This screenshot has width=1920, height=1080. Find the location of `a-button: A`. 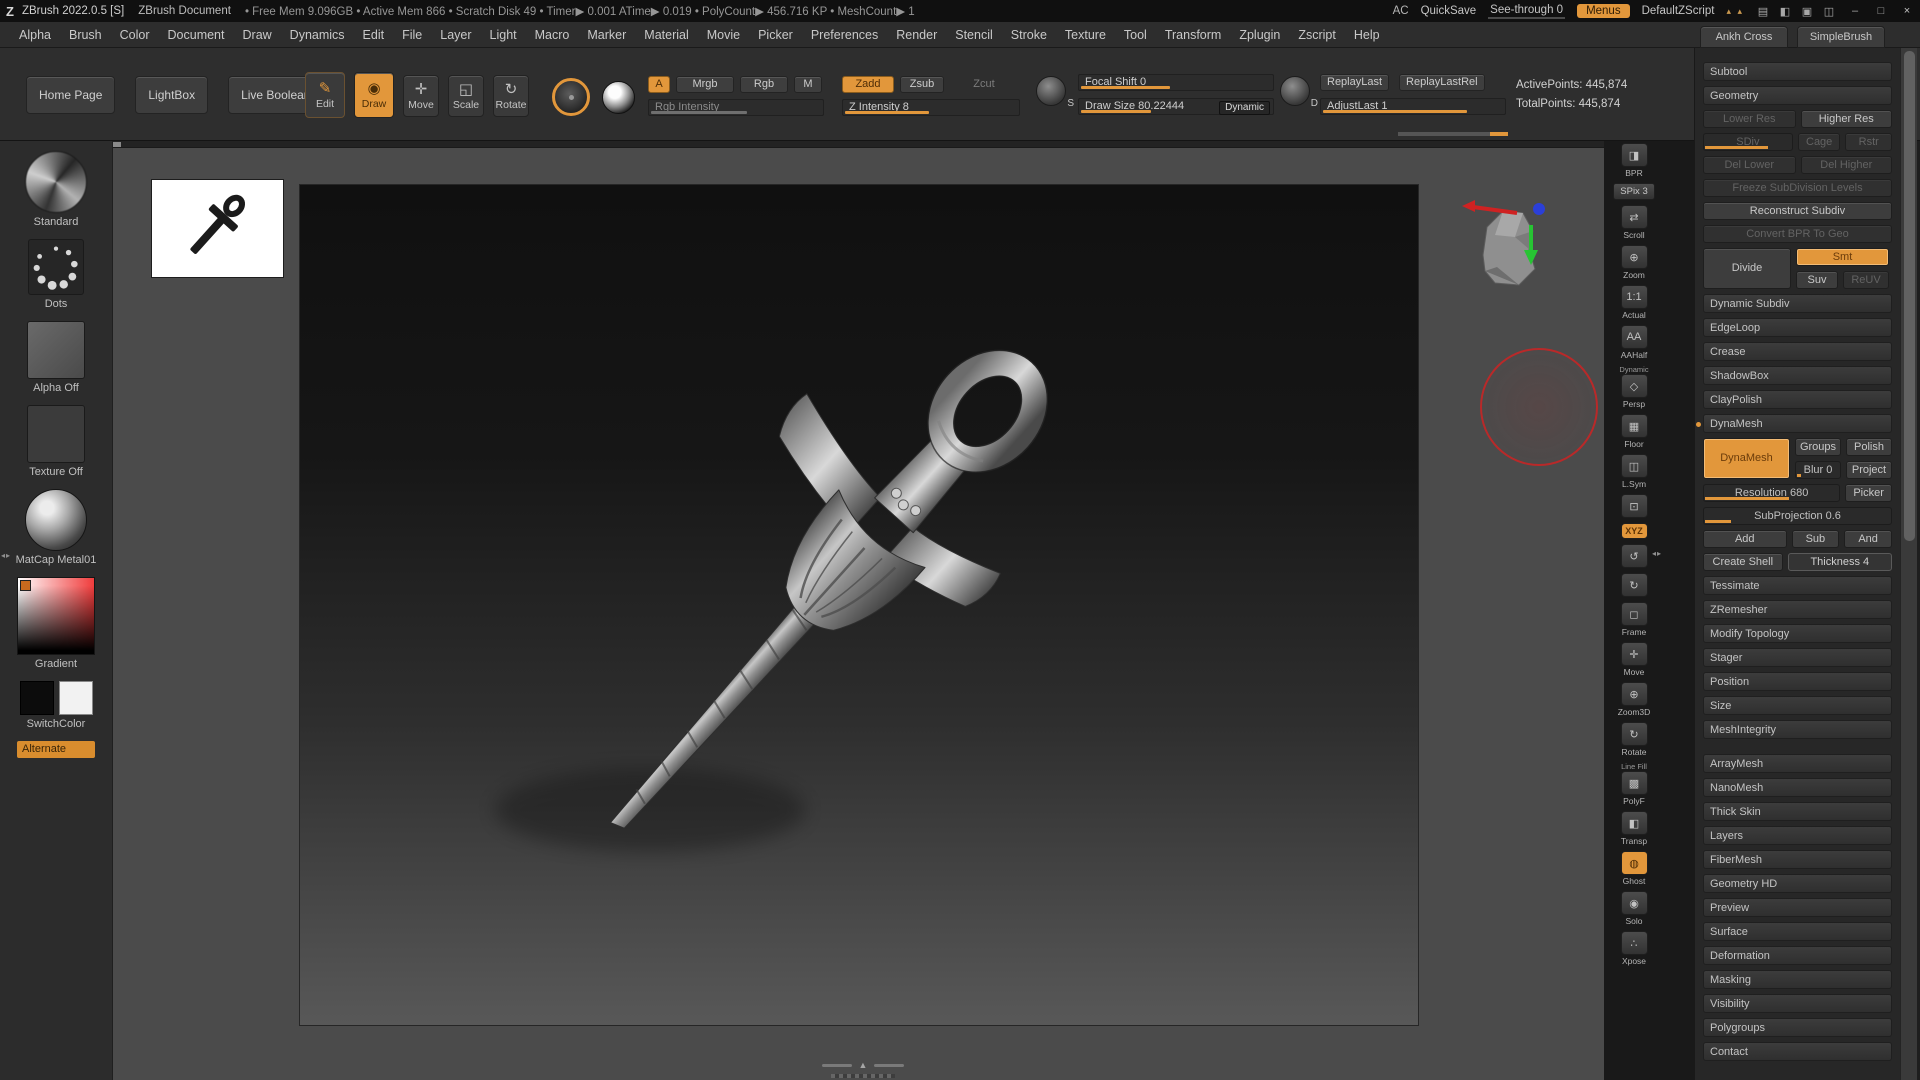

a-button: A is located at coordinates (659, 84).